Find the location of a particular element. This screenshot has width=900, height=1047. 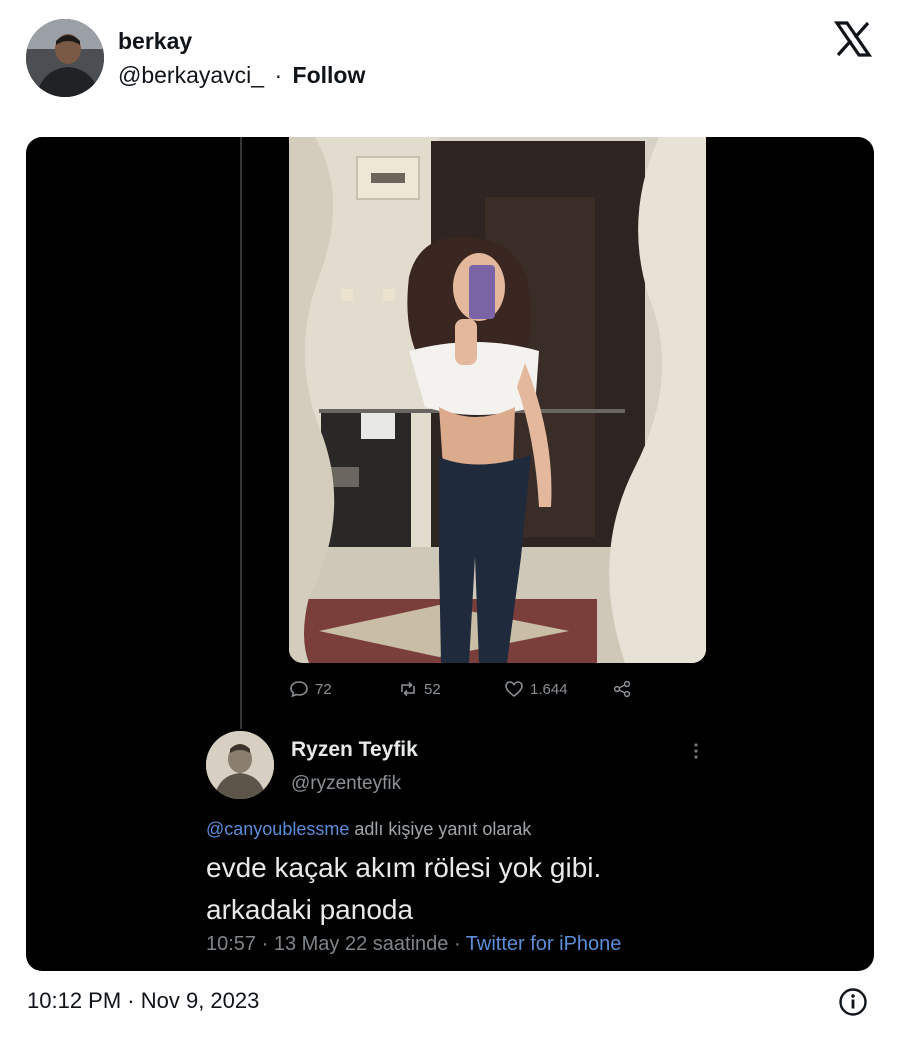

reply-avatar is located at coordinates (240, 765).